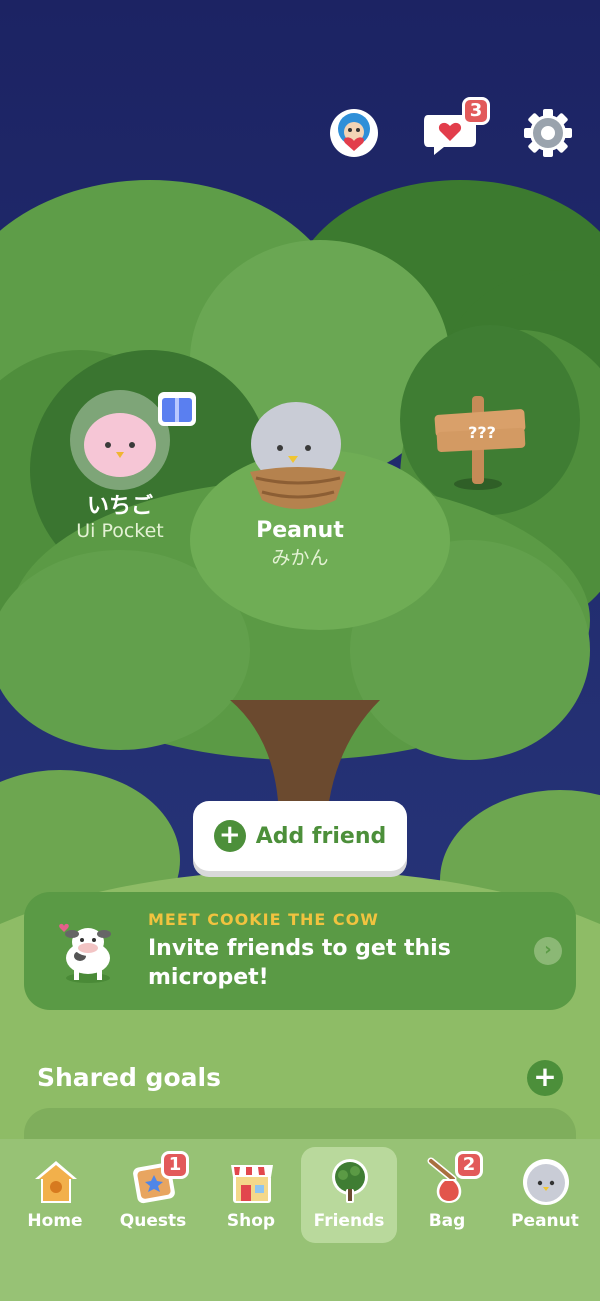  I want to click on tab-shop: Shop, so click(251, 1195).